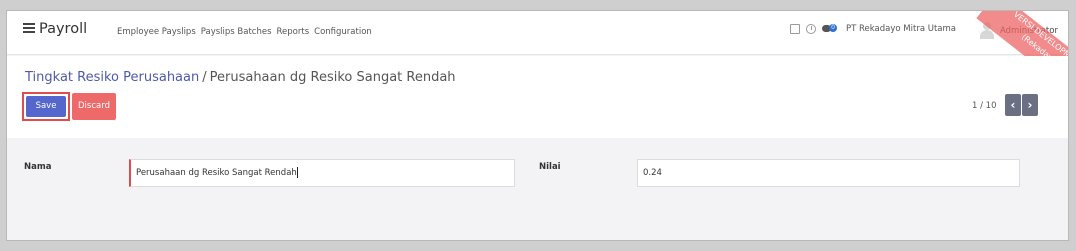 The width and height of the screenshot is (1076, 251). What do you see at coordinates (216, 173) in the screenshot?
I see `nama-value: Perusahaan dg Resiko Sangat Rendah` at bounding box center [216, 173].